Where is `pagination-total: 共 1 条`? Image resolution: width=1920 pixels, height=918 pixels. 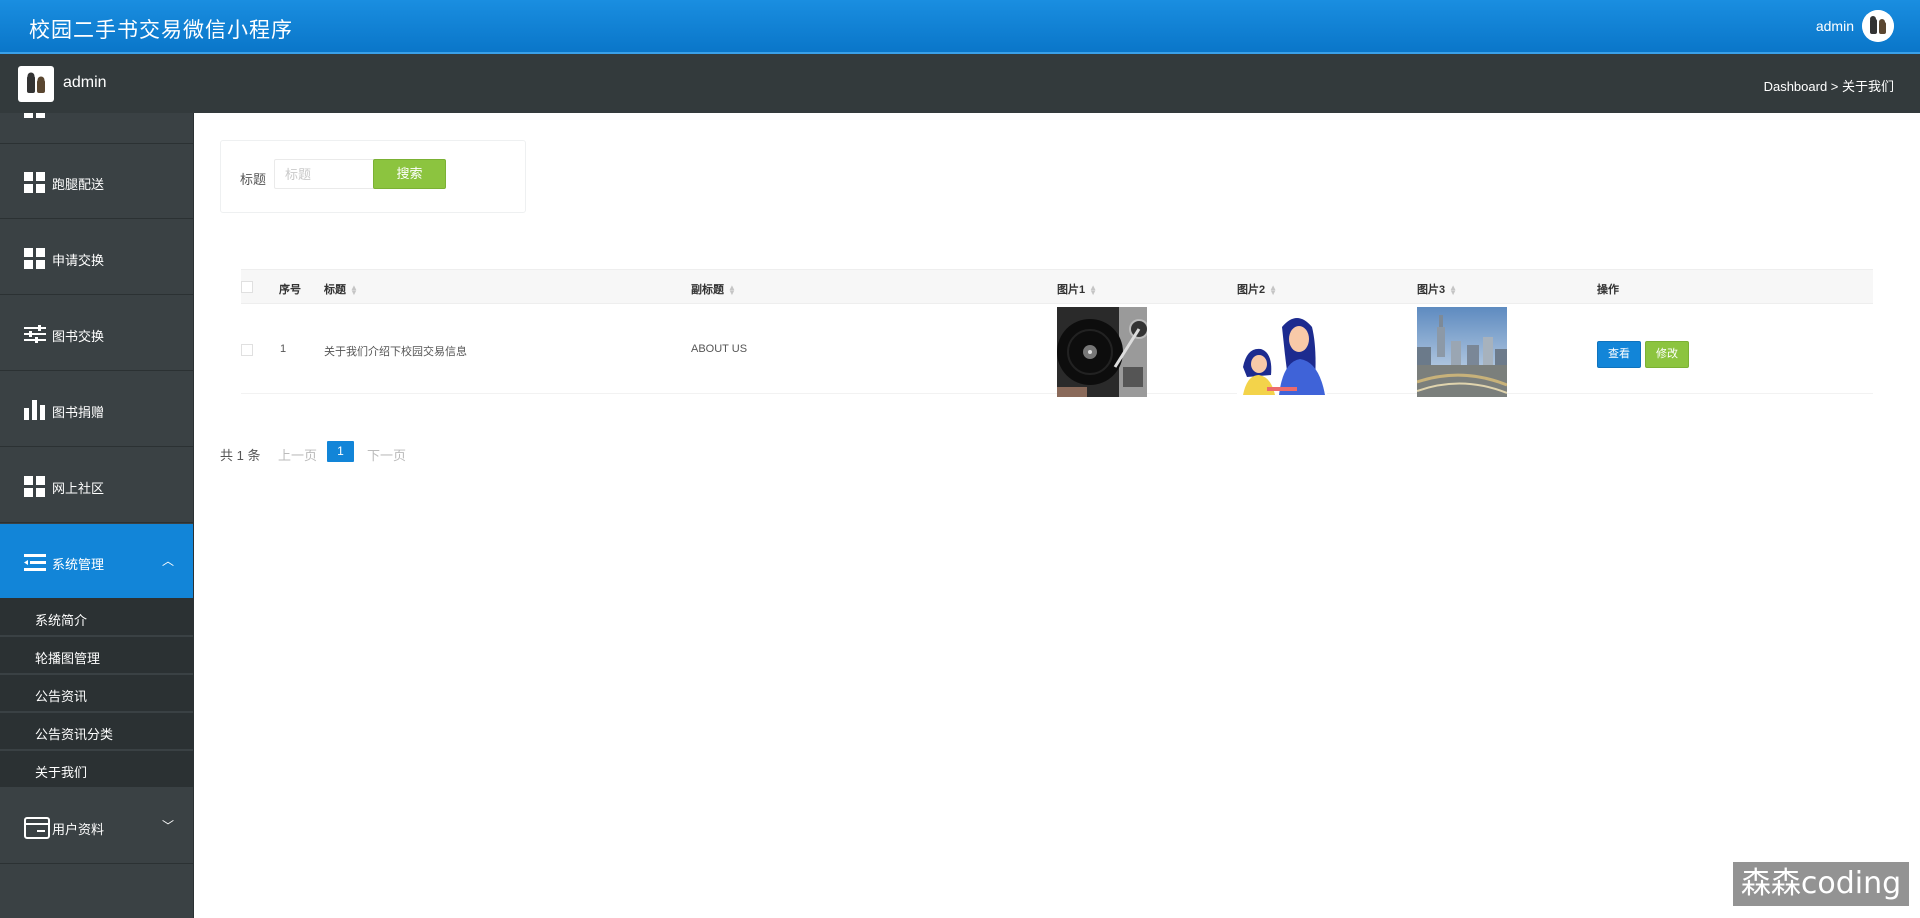
pagination-total: 共 1 条 is located at coordinates (240, 455).